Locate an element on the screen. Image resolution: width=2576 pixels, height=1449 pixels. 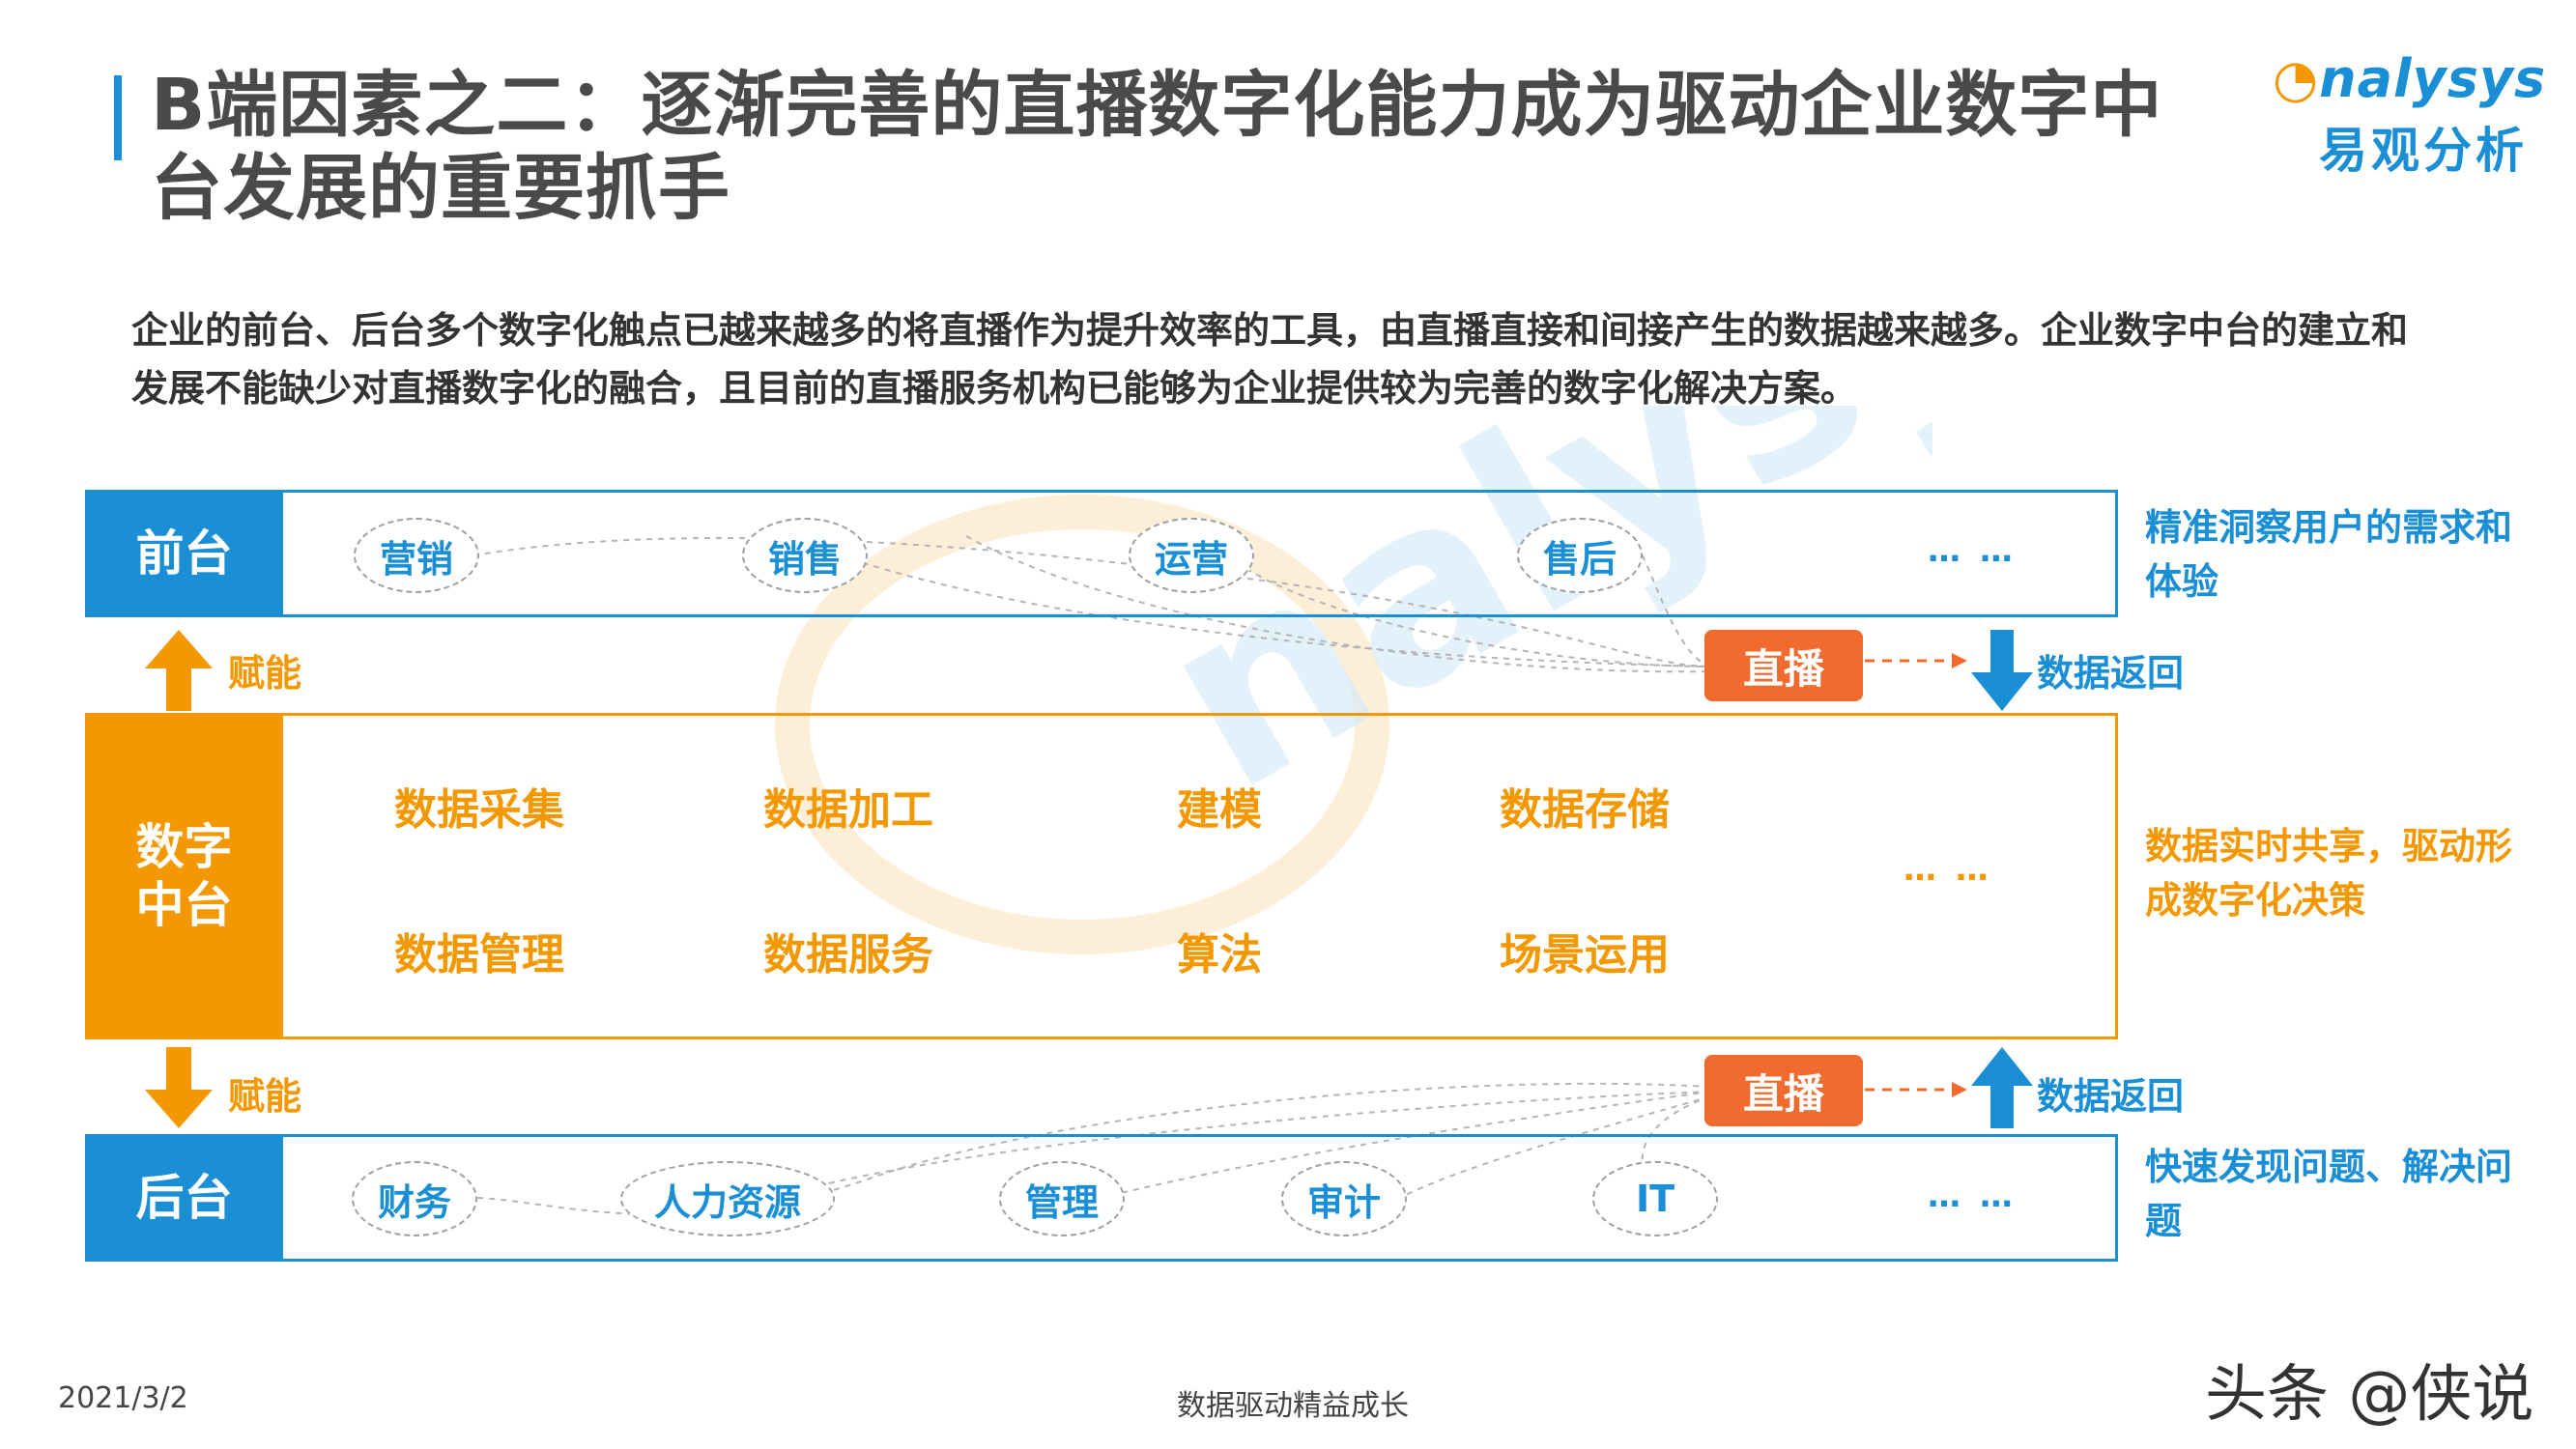
front-item-marketing: 营销 is located at coordinates (417, 555).